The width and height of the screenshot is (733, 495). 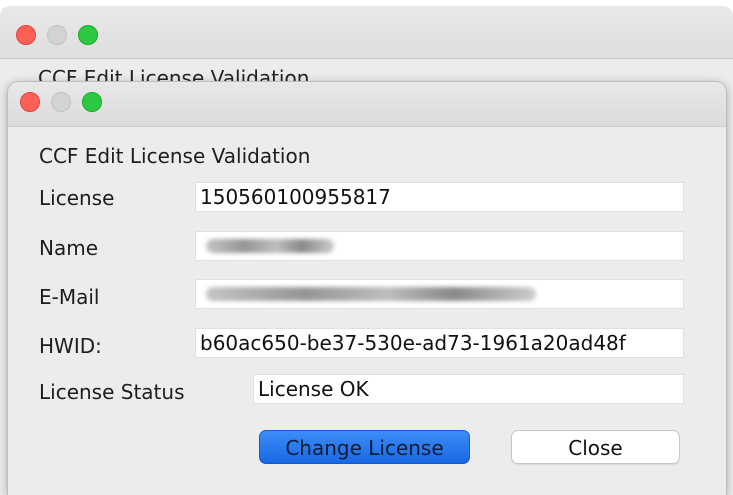 What do you see at coordinates (468, 389) in the screenshot?
I see `license-status-field: License OK` at bounding box center [468, 389].